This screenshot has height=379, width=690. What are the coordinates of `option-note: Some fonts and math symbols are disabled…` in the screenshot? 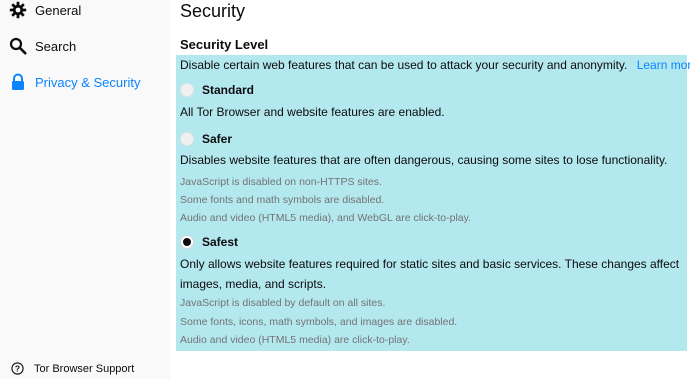 It's located at (282, 200).